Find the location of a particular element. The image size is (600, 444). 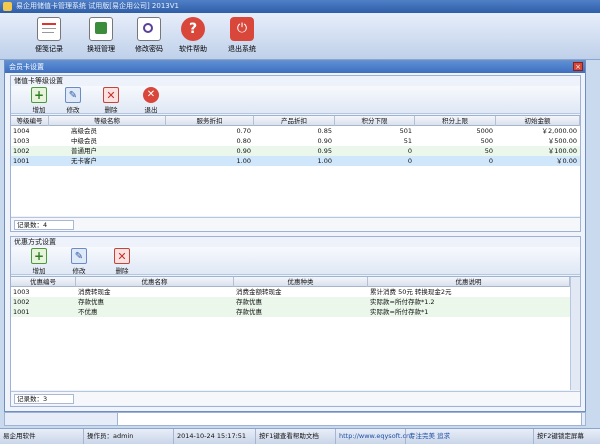

cell-points-max: 500 is located at coordinates (486, 141).